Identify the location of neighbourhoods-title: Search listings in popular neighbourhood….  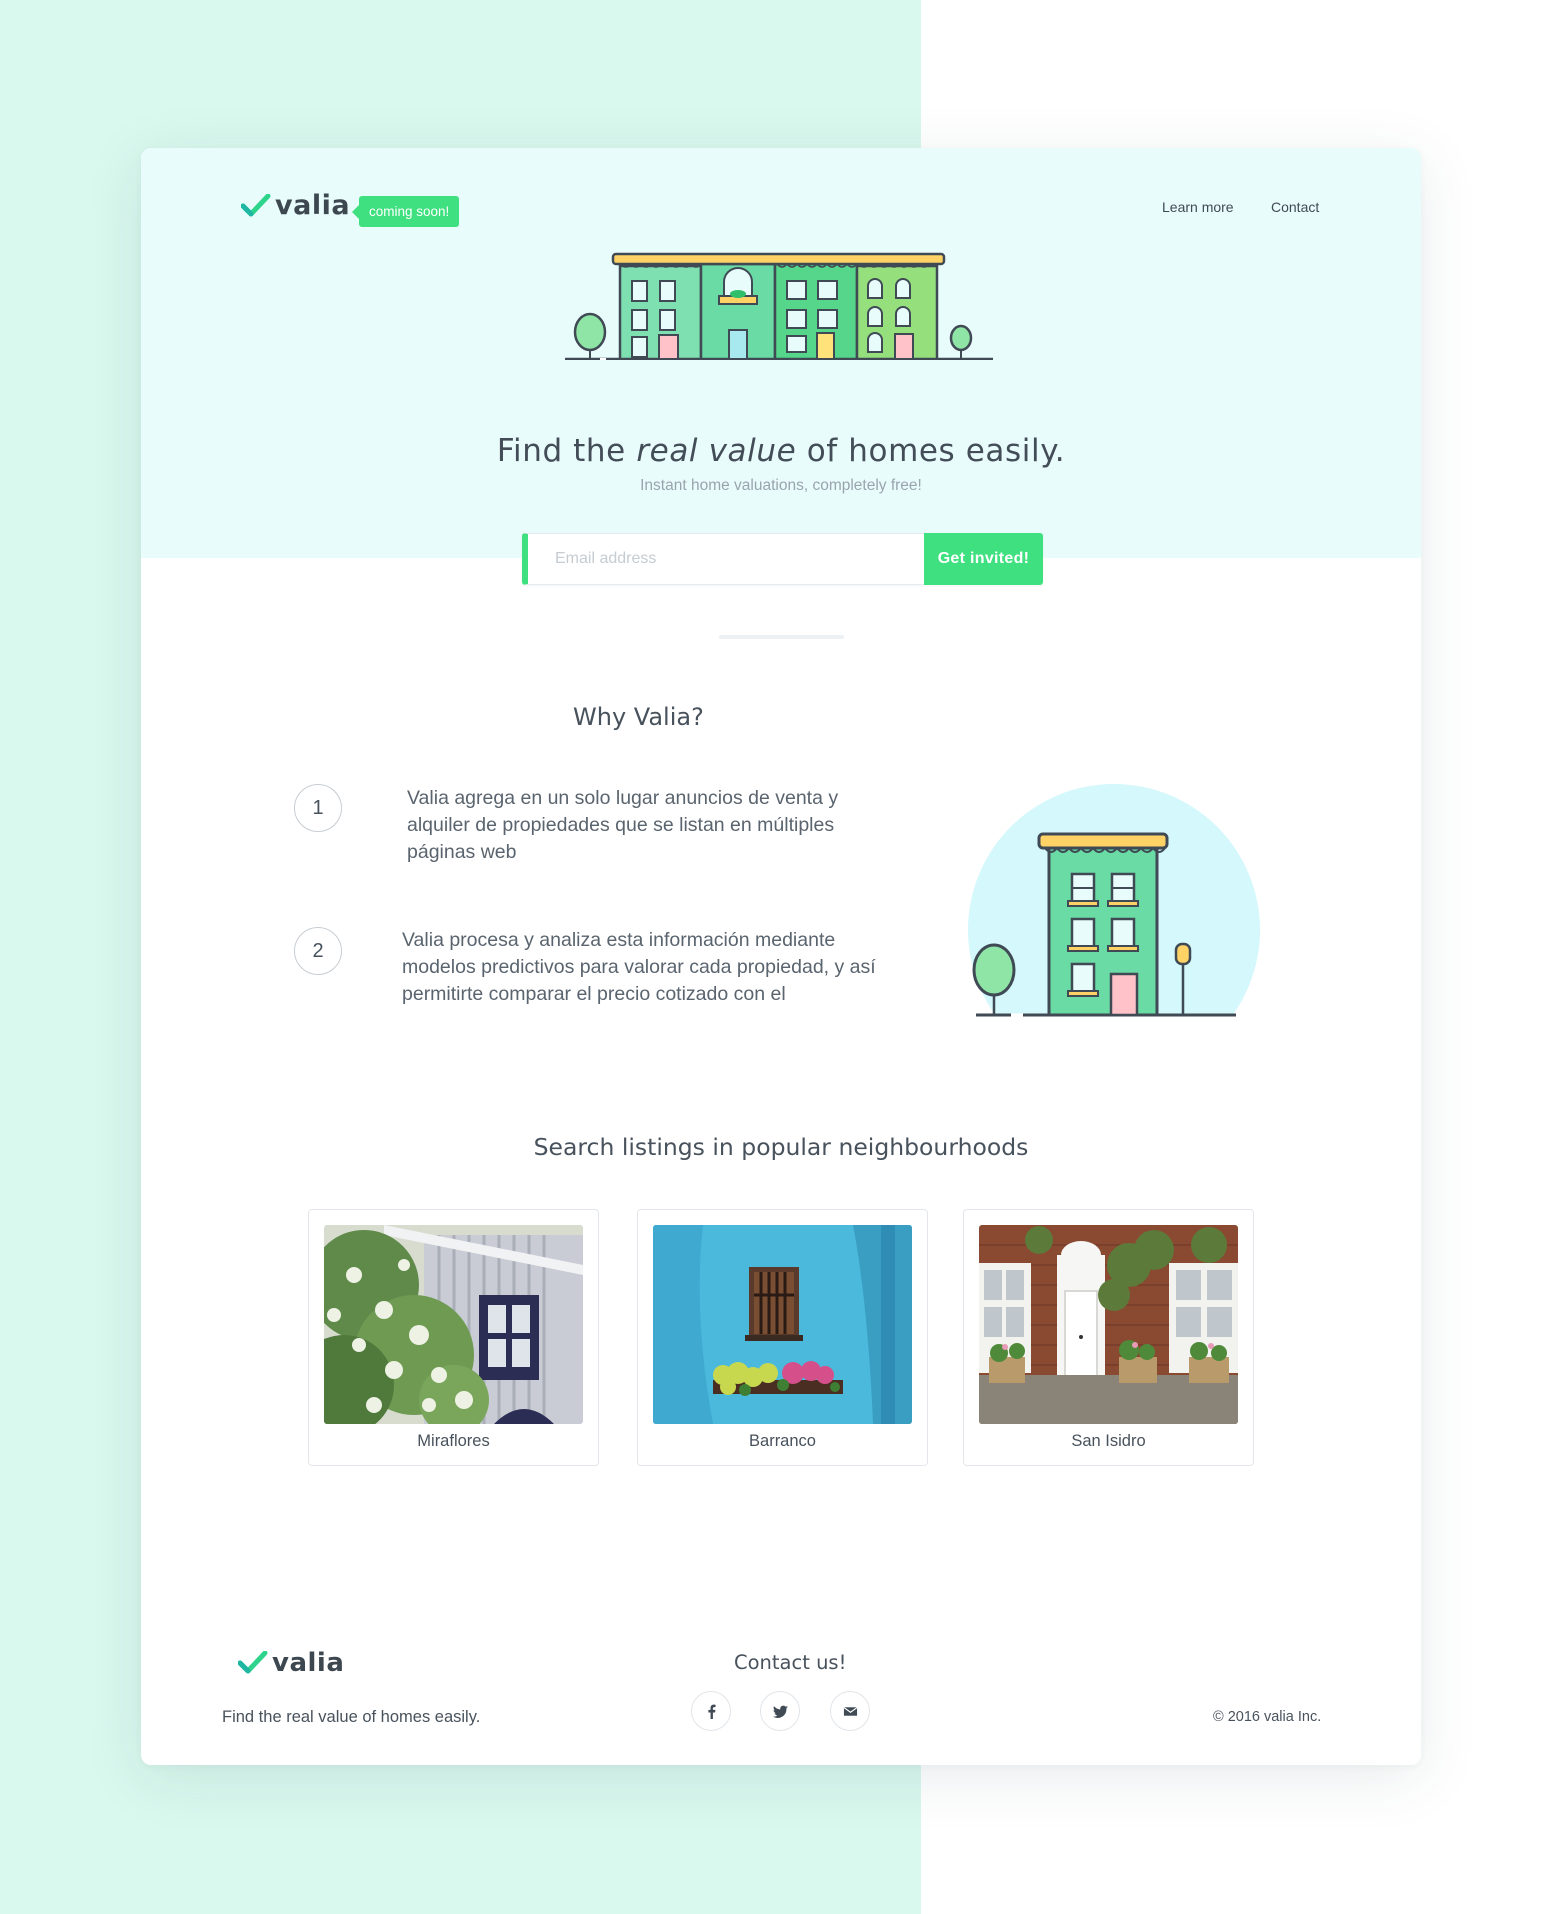
(781, 1147).